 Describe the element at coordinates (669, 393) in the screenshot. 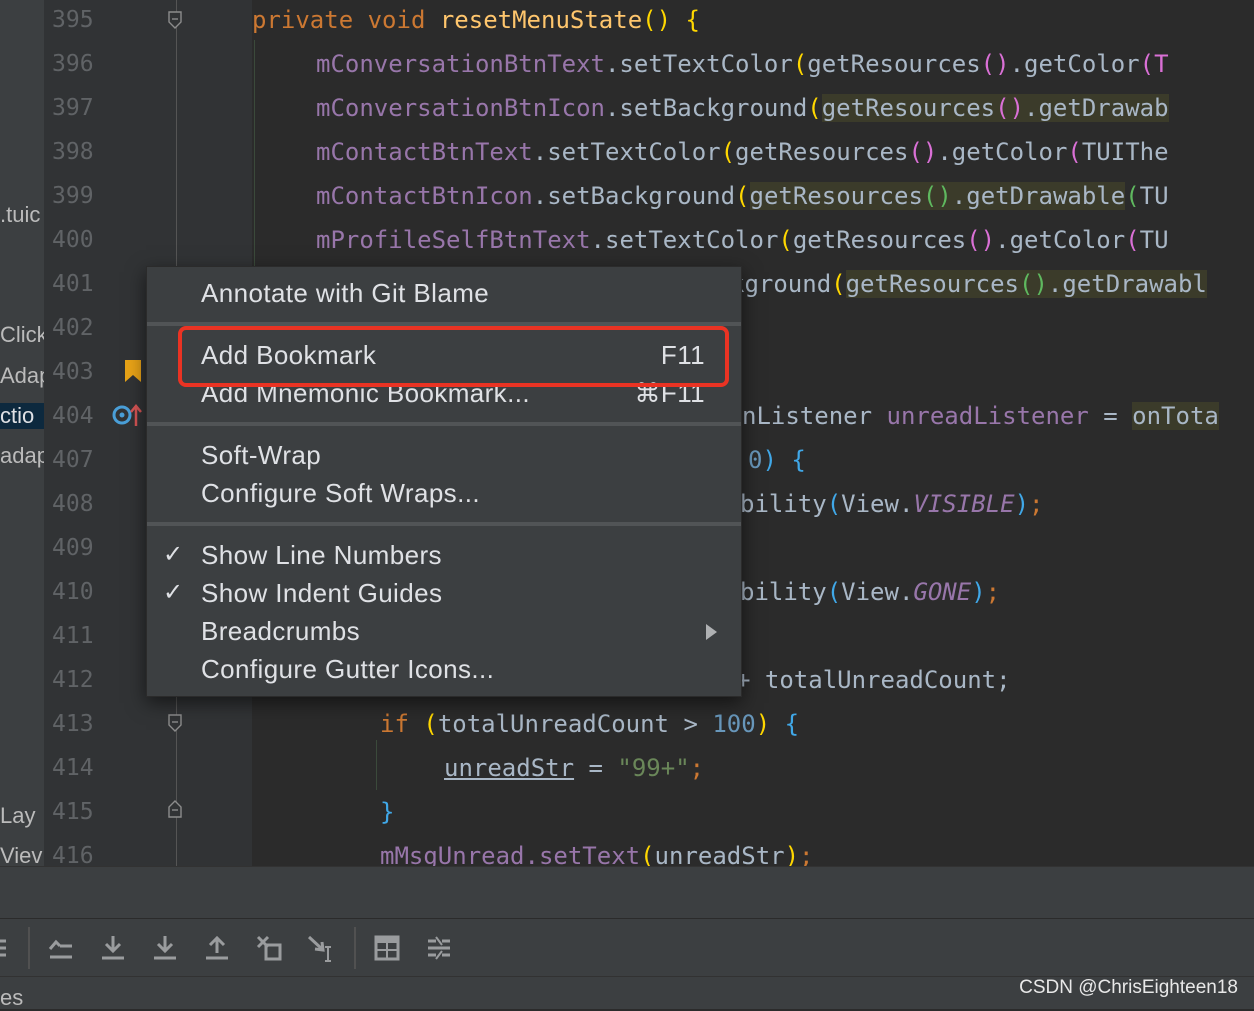

I see `shortcut-label: ⌘F11` at that location.